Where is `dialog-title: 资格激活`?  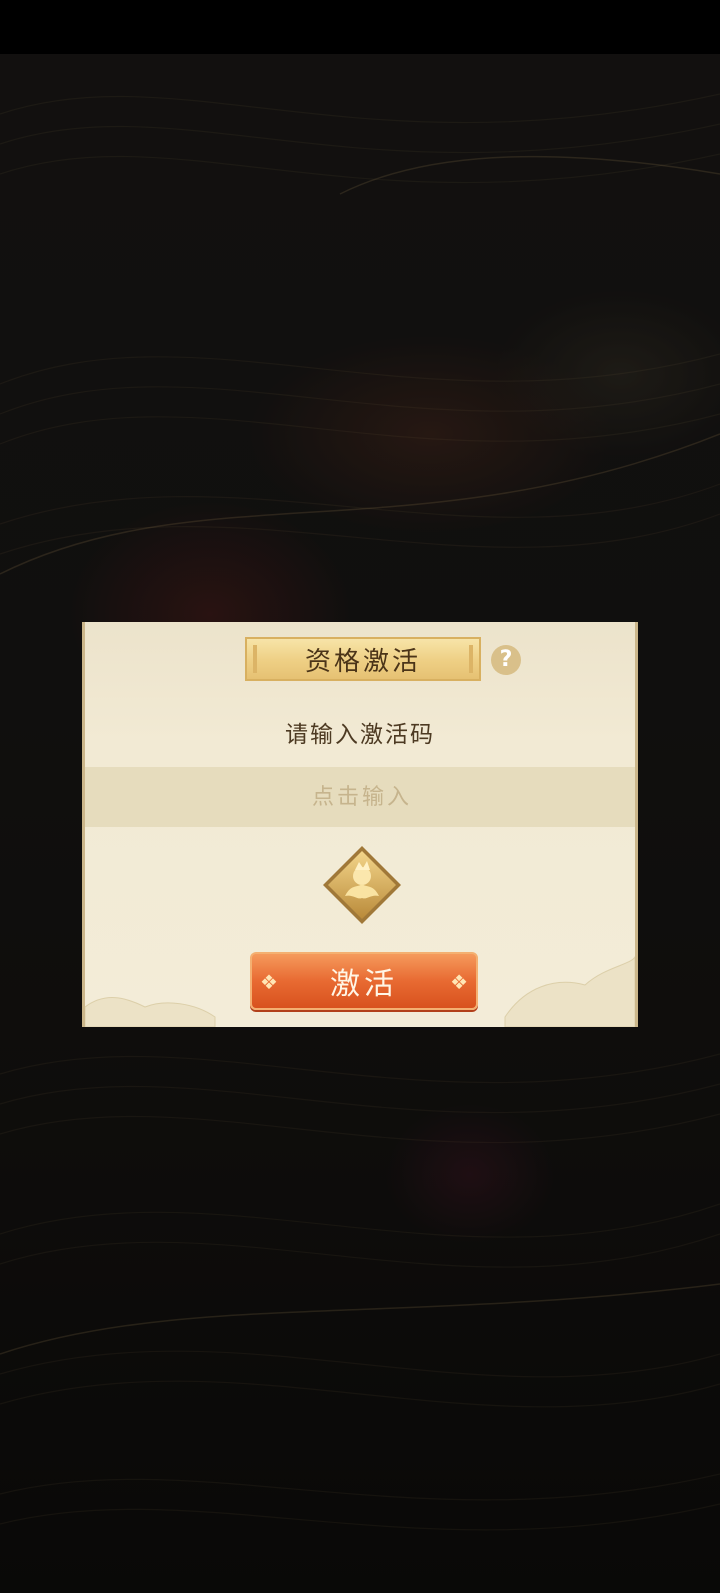 dialog-title: 资格激活 is located at coordinates (362, 661).